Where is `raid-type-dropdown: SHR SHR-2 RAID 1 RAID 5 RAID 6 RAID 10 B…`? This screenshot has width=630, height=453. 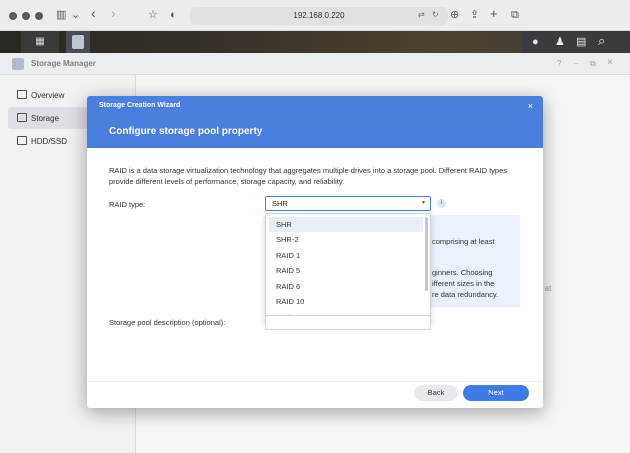
raid-type-dropdown: SHR SHR-2 RAID 1 RAID 5 RAID 6 RAID 10 B… is located at coordinates (348, 268).